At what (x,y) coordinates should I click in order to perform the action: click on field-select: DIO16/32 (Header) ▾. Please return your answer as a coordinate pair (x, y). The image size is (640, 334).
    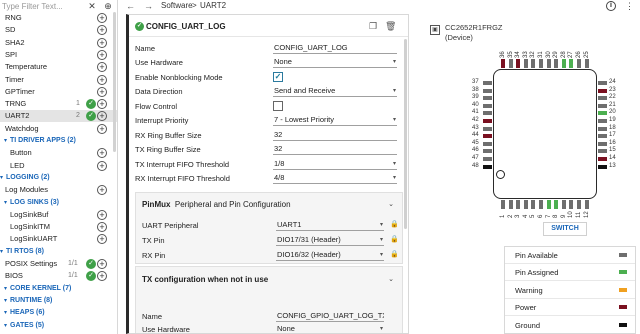
    Looking at the image, I should click on (330, 255).